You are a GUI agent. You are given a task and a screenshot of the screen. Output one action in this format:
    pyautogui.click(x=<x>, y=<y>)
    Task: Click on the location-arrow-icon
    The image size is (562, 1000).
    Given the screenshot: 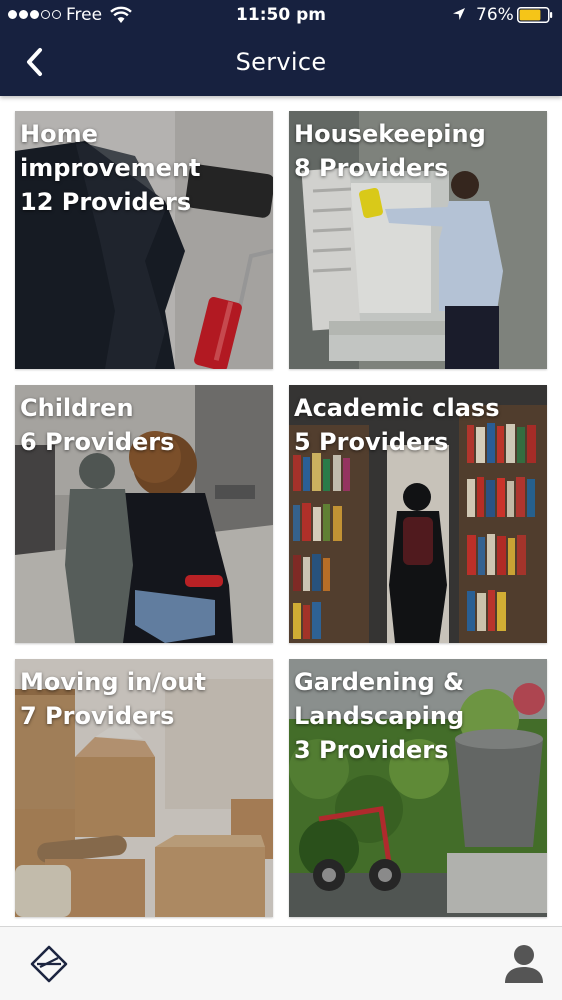 What is the action you would take?
    pyautogui.click(x=459, y=14)
    